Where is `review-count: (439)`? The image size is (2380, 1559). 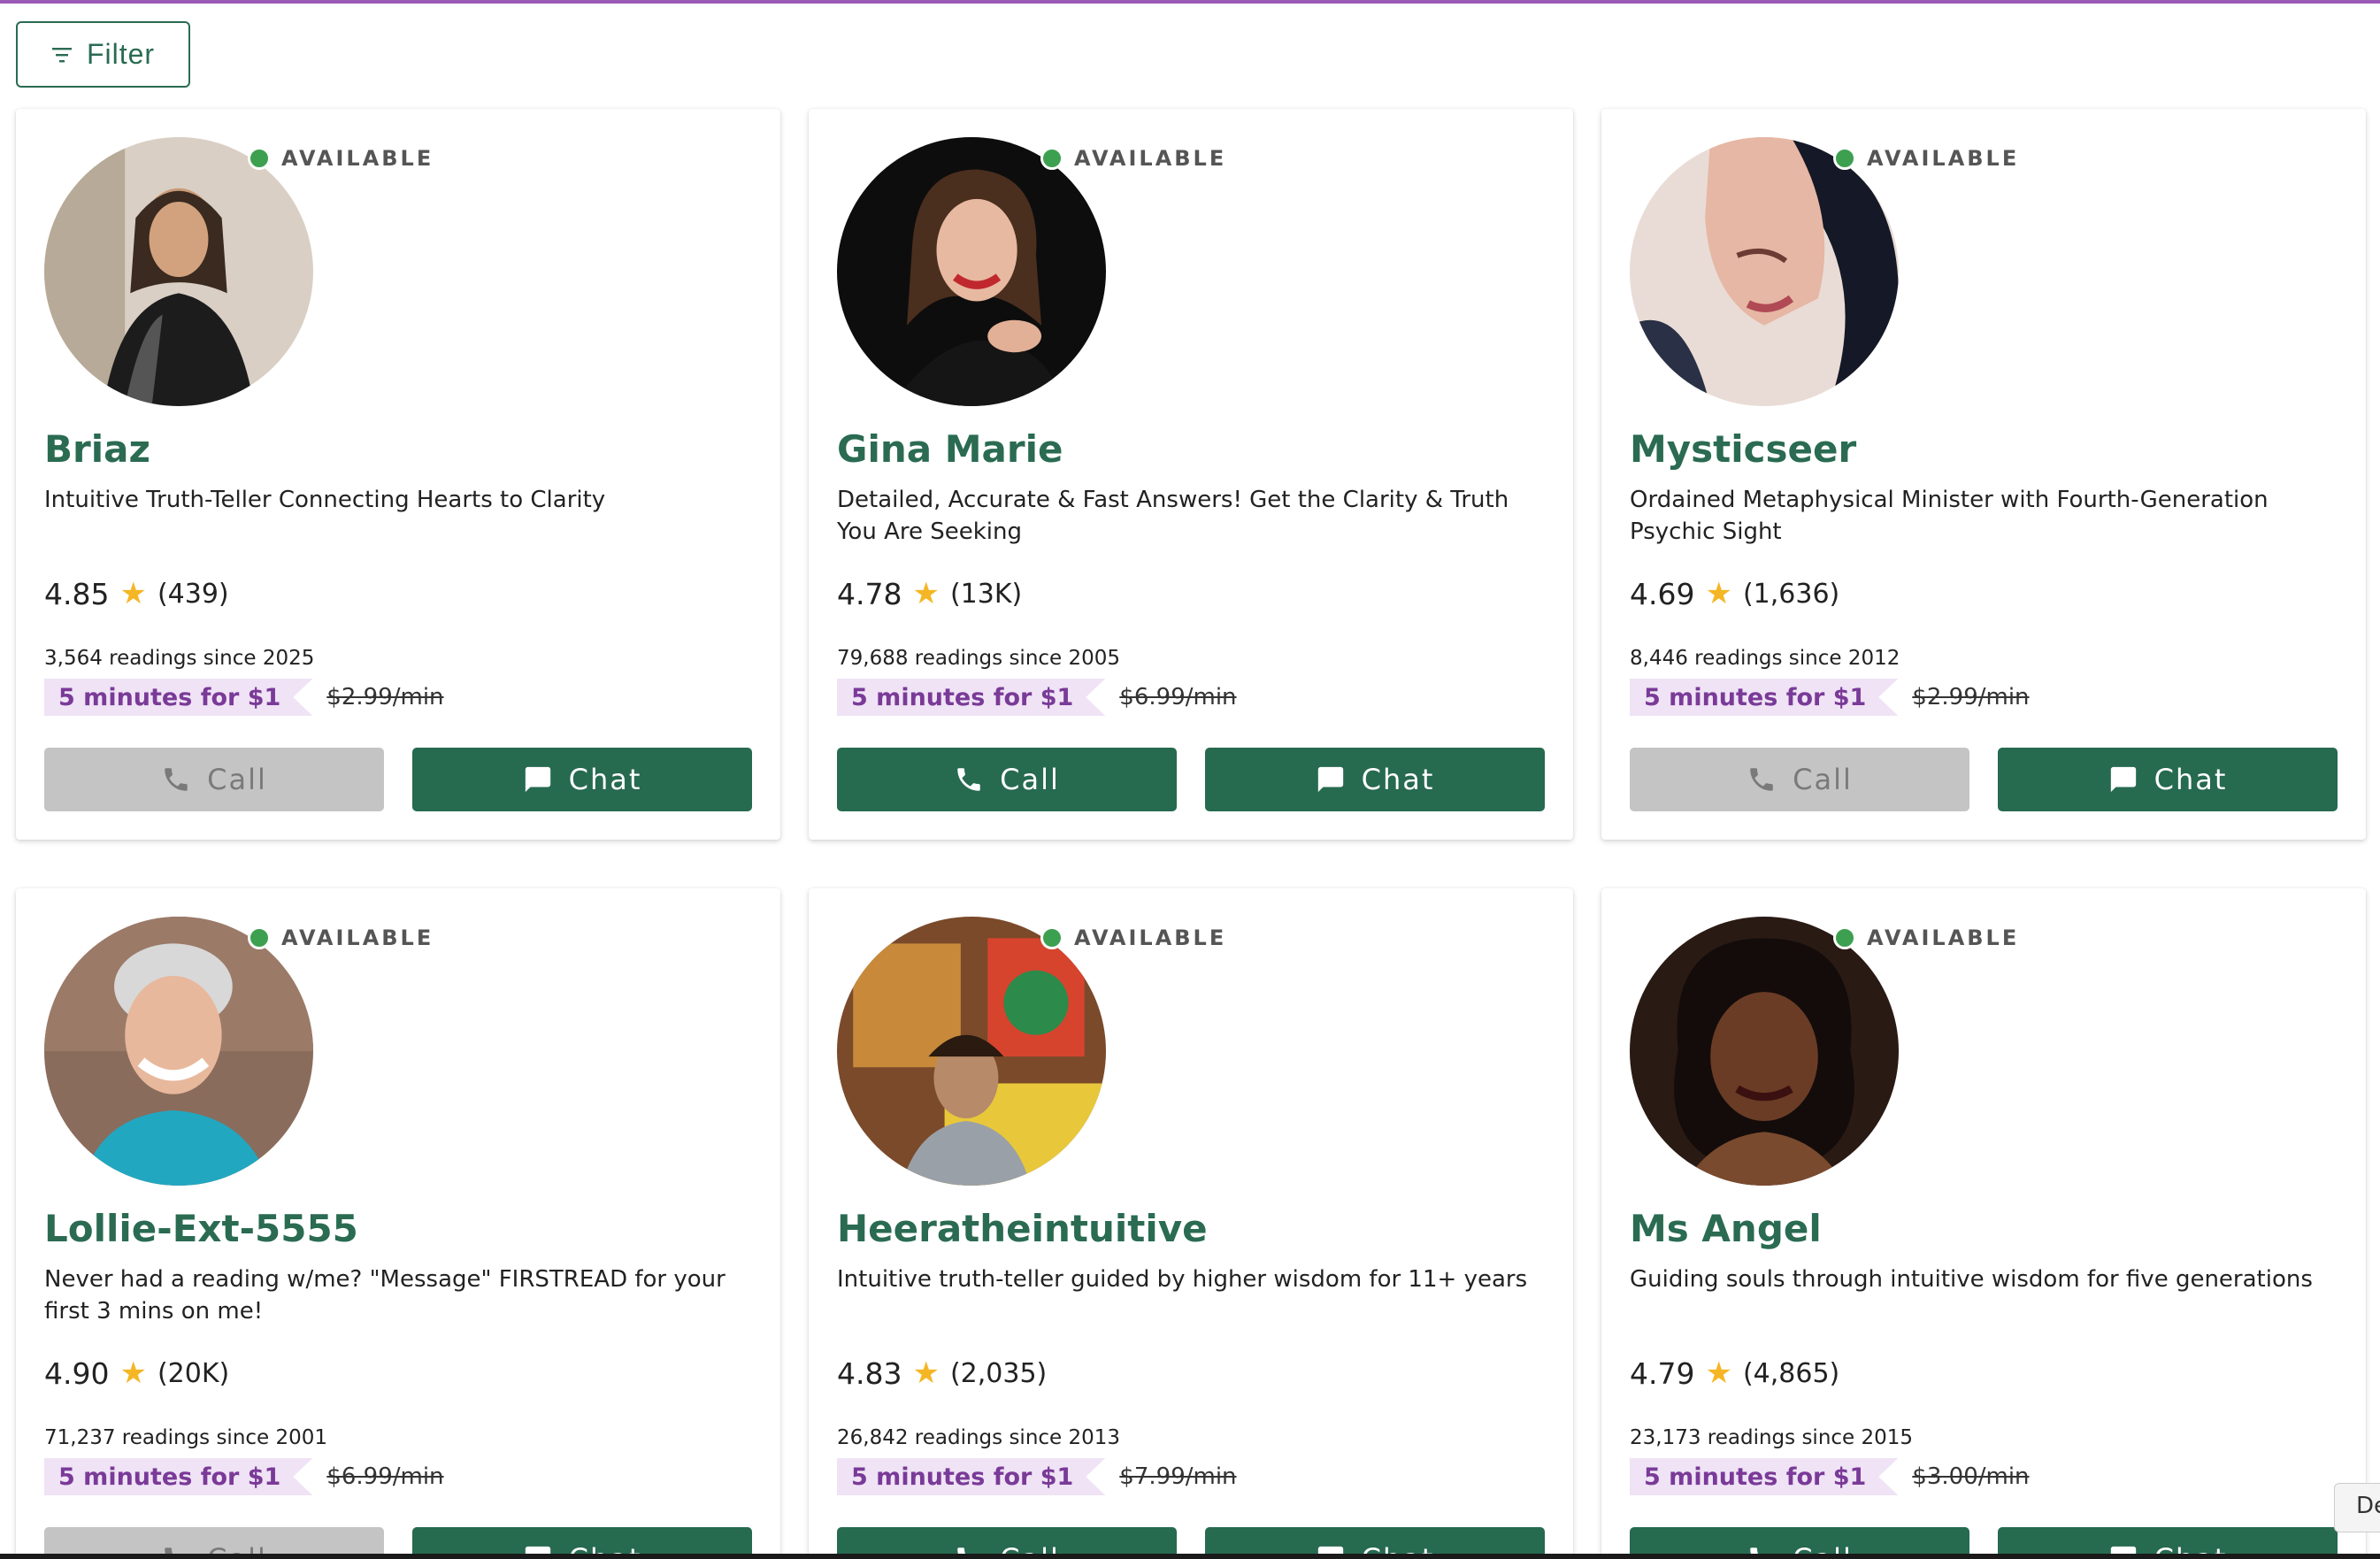 review-count: (439) is located at coordinates (193, 594).